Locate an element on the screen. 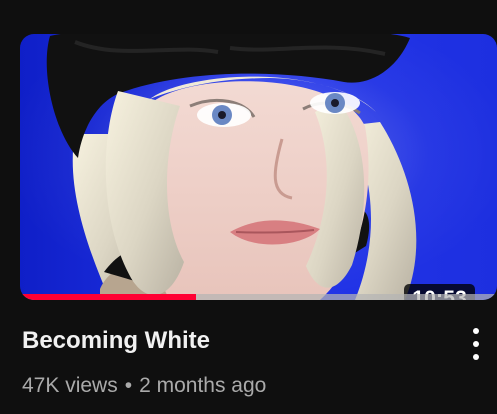 This screenshot has height=414, width=497. more-options-button is located at coordinates (476, 344).